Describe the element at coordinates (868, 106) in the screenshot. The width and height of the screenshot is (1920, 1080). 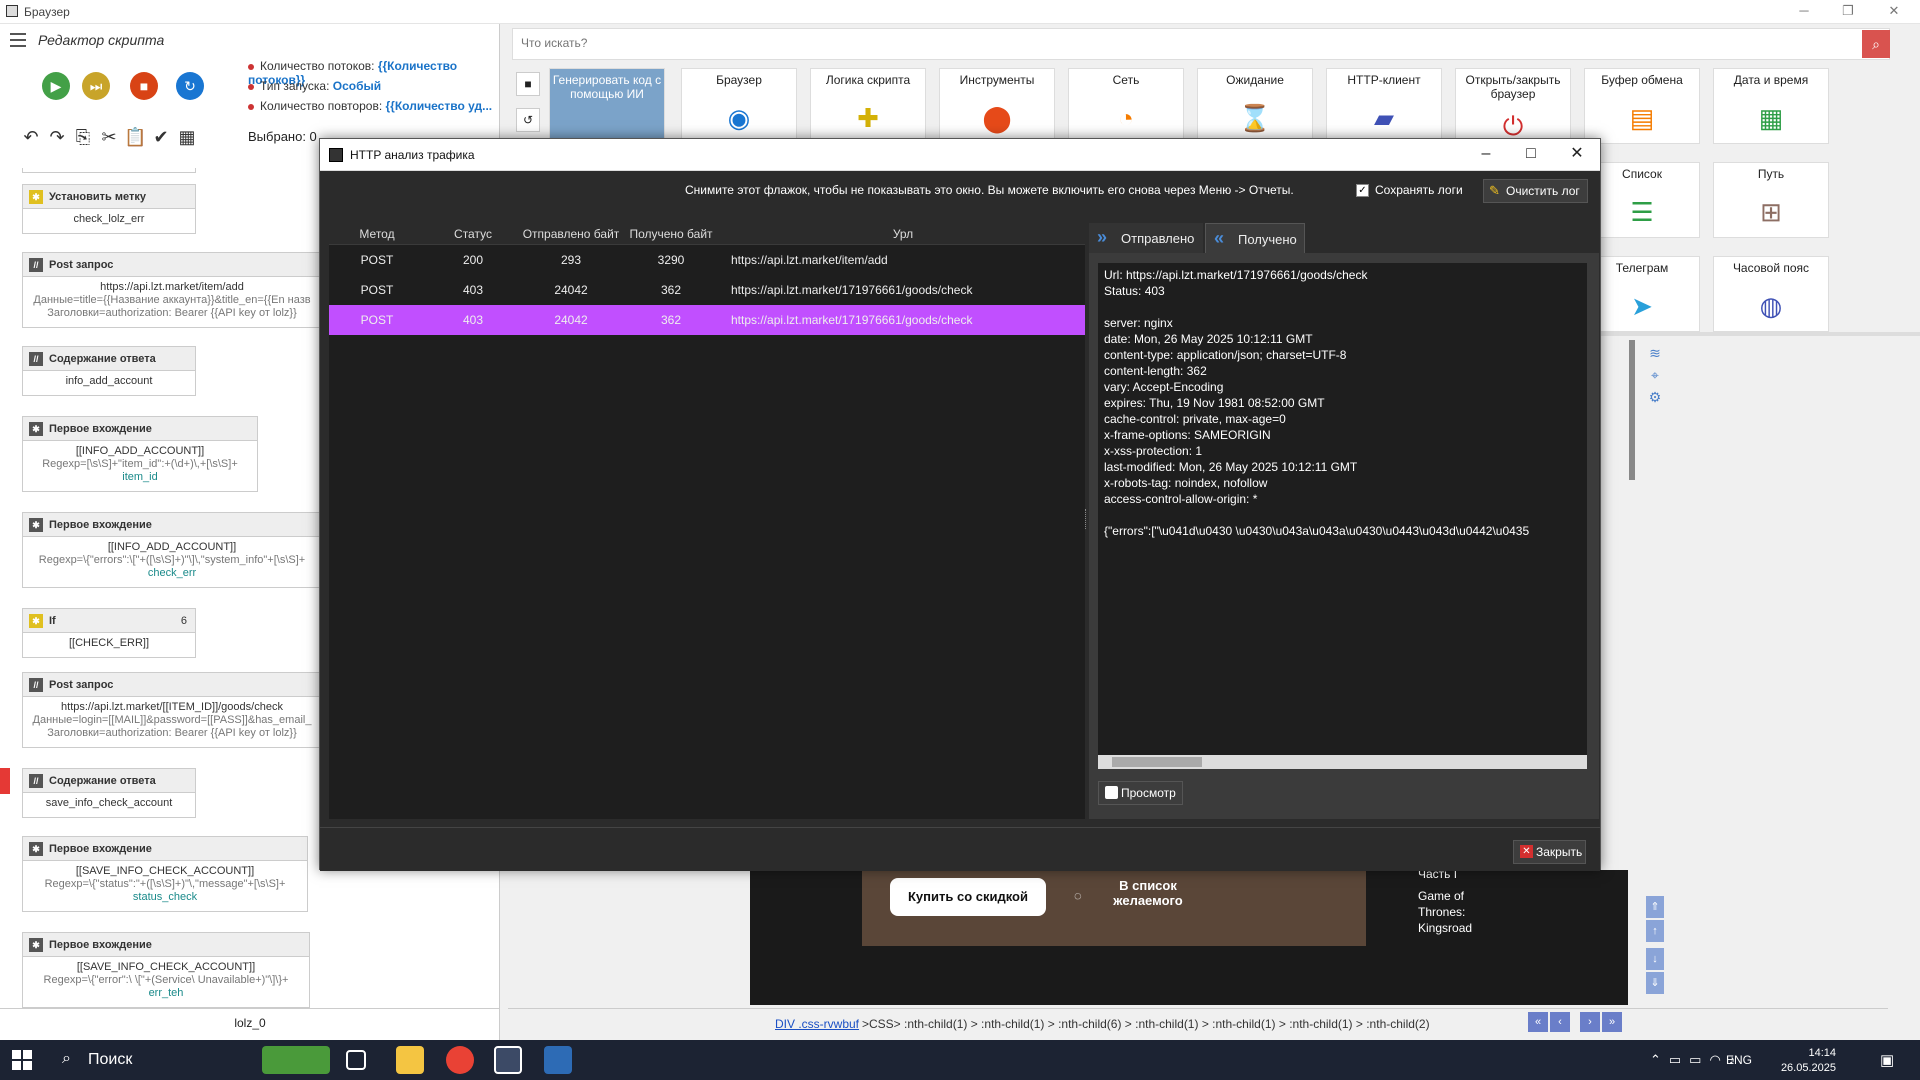
I see `toolbar-logic: Логика скрипта ✚` at that location.